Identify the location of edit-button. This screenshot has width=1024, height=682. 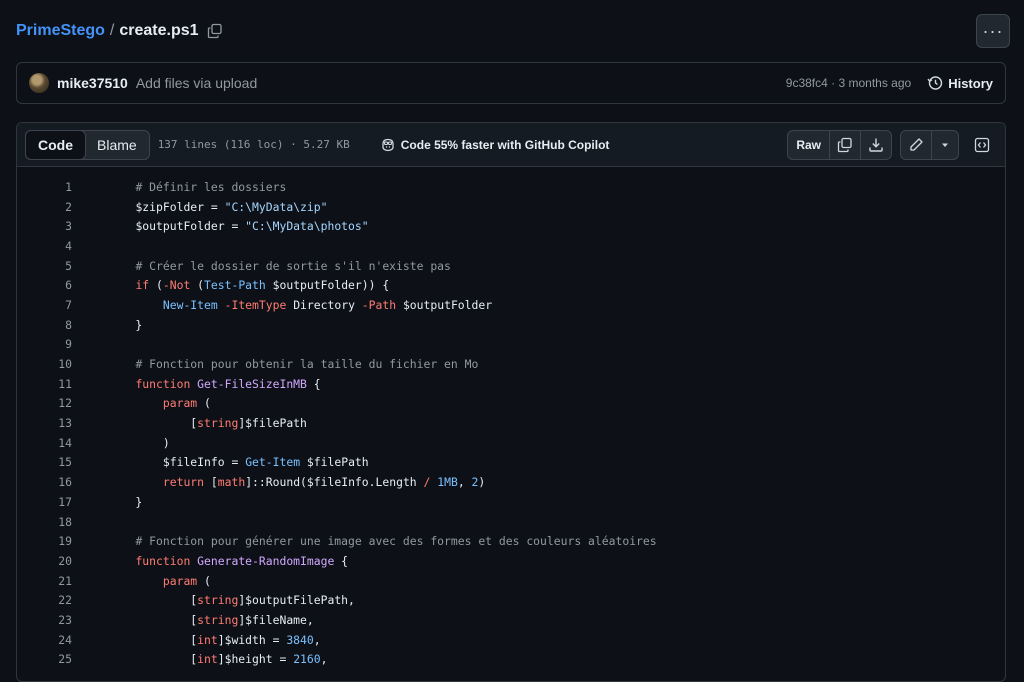
(916, 145).